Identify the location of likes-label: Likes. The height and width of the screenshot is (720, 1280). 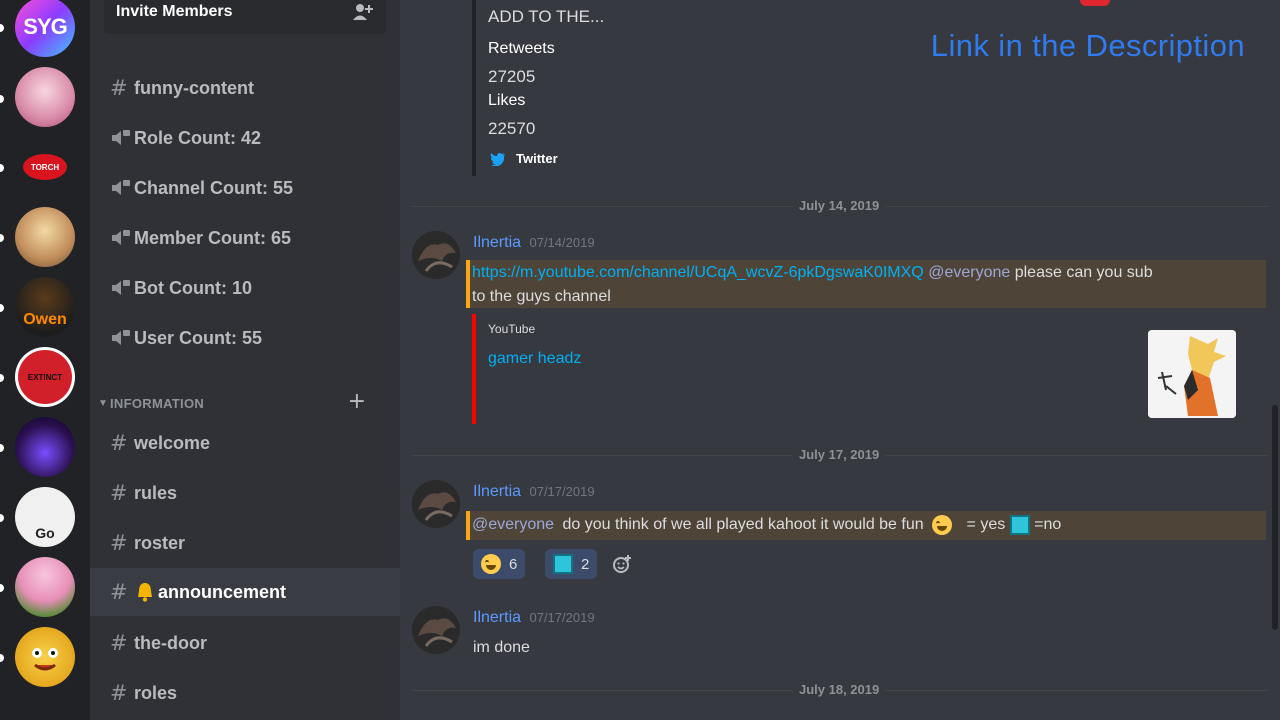
(507, 100).